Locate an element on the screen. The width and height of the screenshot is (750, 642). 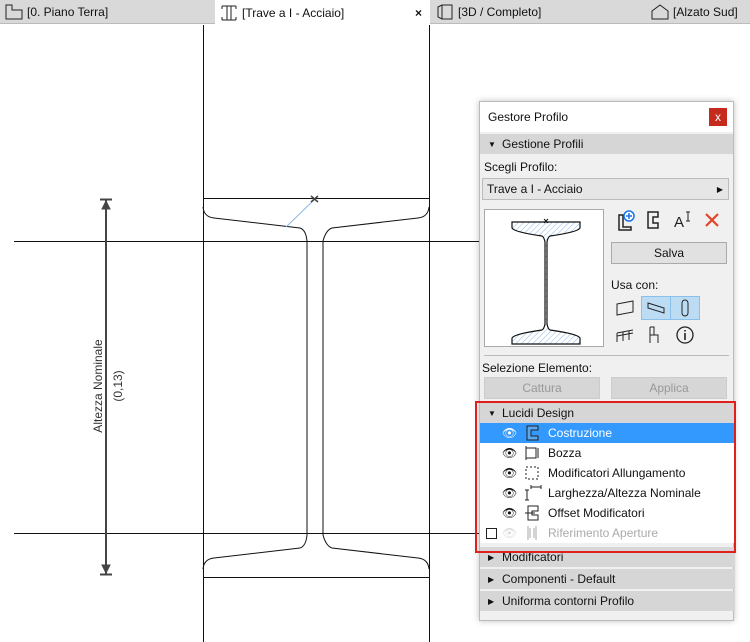
tab-piano-terra: [0. Piano Terra] is located at coordinates (107, 12).